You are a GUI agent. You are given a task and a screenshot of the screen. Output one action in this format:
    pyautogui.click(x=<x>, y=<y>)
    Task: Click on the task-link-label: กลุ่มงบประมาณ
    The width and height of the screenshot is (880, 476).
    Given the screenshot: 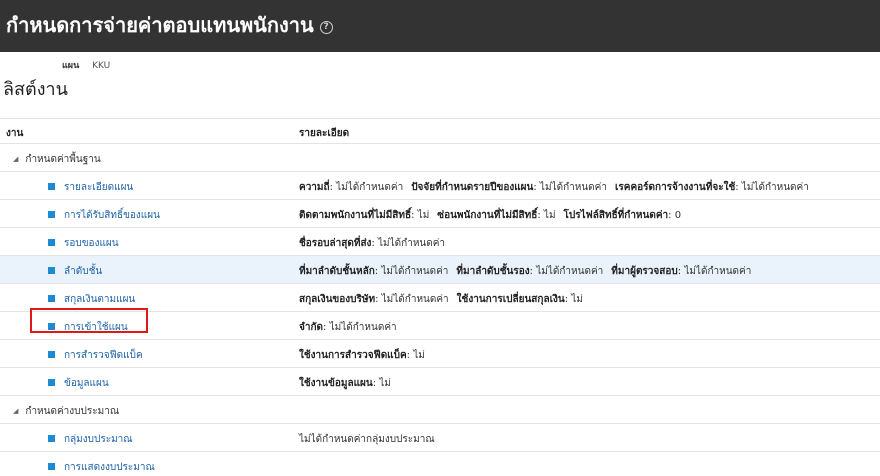 What is the action you would take?
    pyautogui.click(x=98, y=439)
    